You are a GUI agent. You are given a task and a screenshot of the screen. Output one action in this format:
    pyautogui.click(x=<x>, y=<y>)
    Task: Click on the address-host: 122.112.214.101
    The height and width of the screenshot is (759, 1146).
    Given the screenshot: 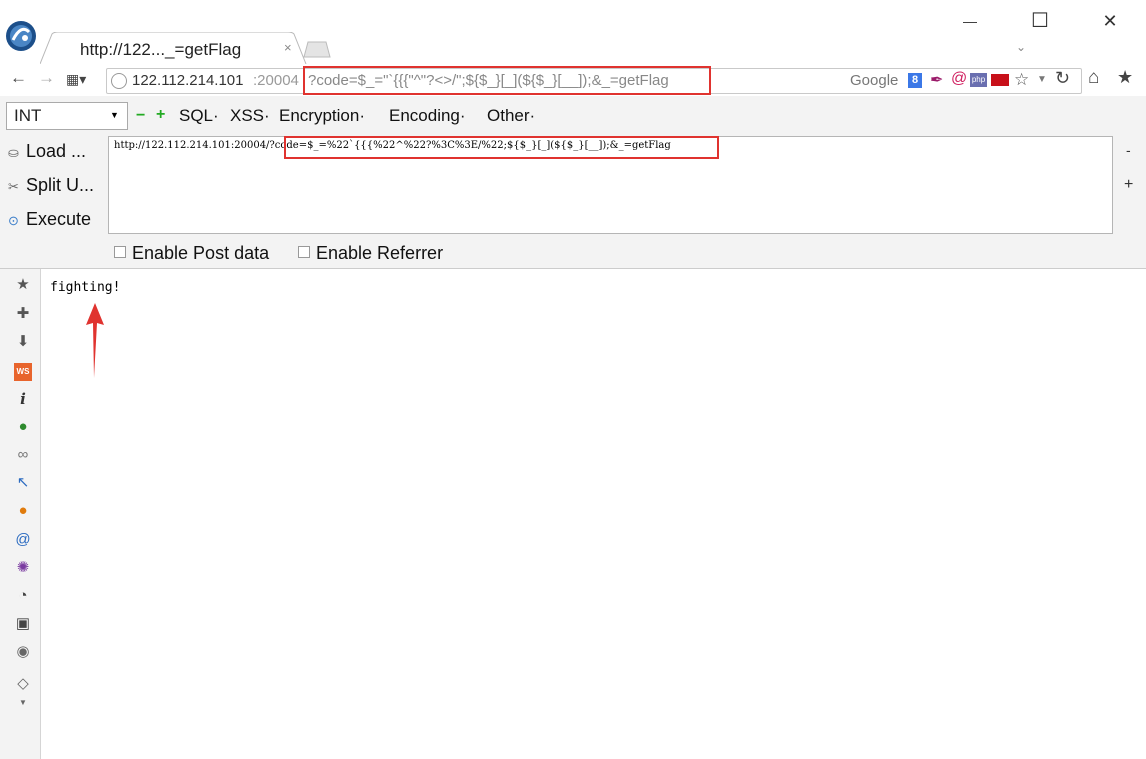 What is the action you would take?
    pyautogui.click(x=188, y=80)
    